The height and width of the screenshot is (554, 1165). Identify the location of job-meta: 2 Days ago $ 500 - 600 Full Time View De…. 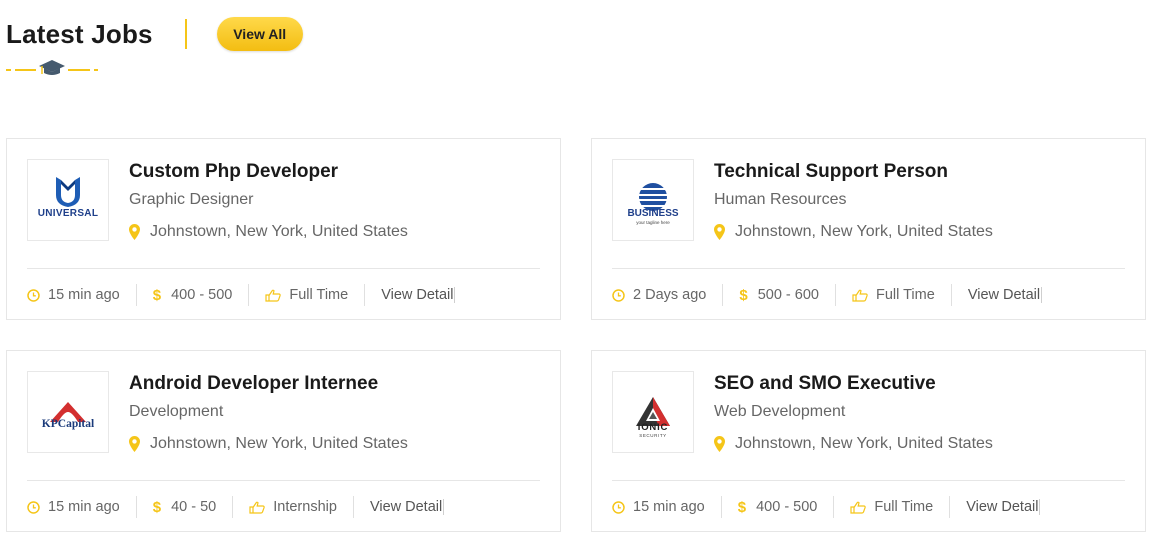
(827, 295).